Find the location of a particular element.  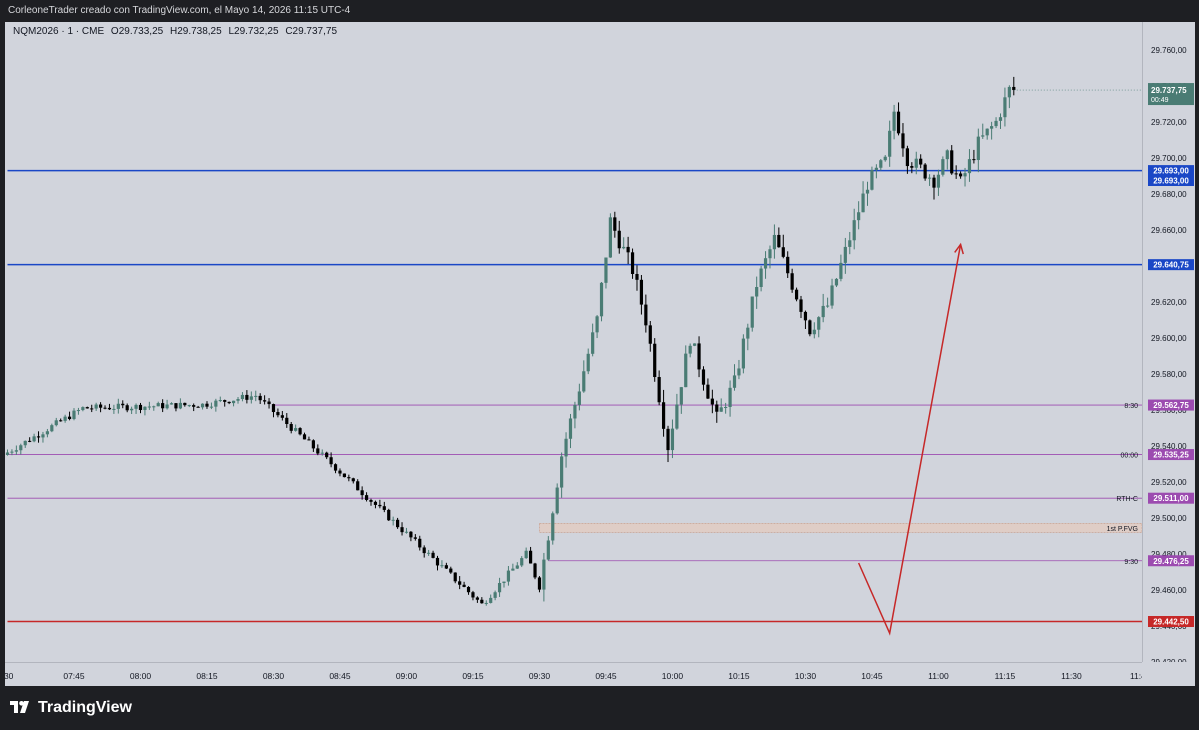

time-tick-label: 08:00 is located at coordinates (141, 676).